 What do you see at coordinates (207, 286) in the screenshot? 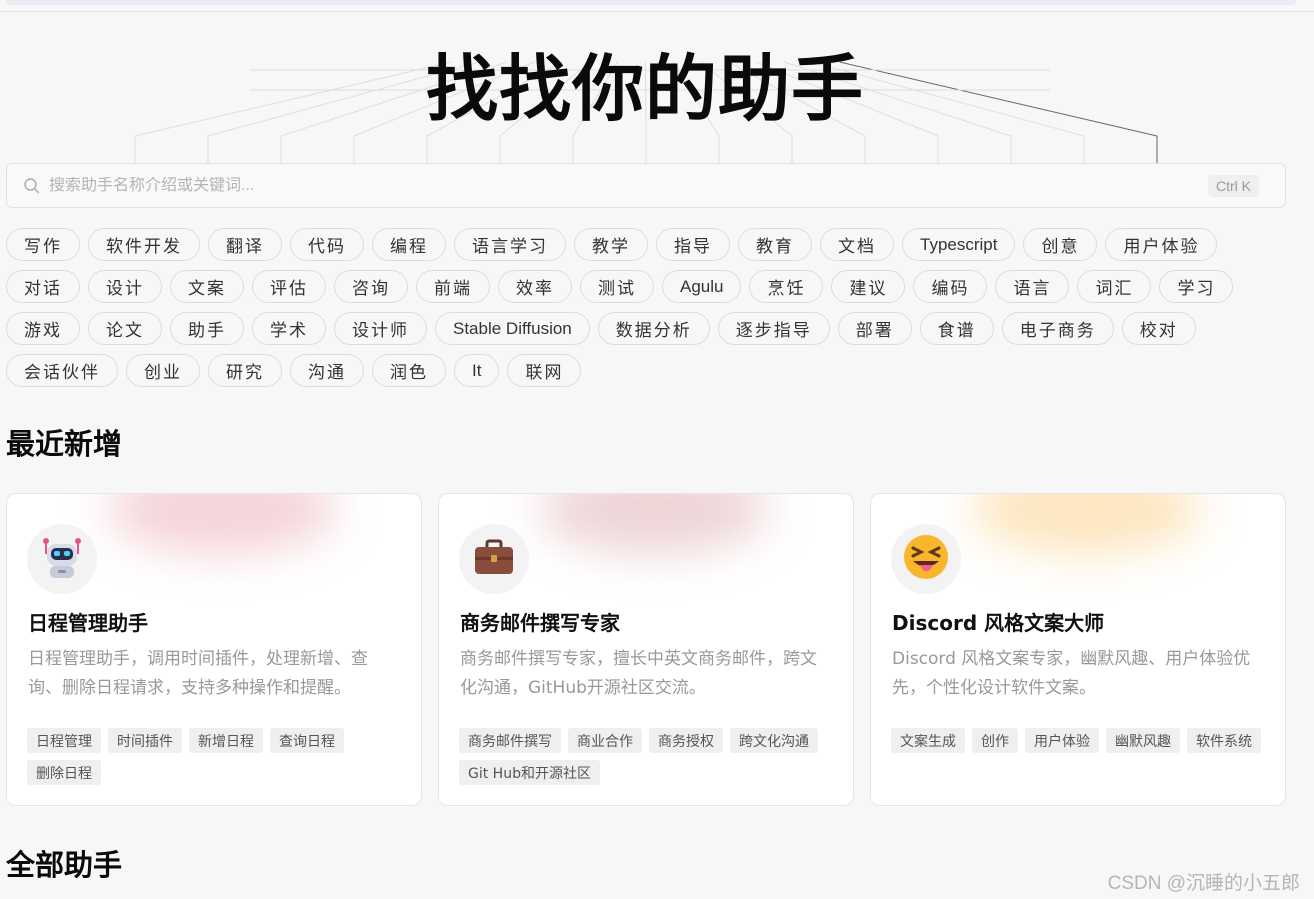
I see `tag-chip: 文案` at bounding box center [207, 286].